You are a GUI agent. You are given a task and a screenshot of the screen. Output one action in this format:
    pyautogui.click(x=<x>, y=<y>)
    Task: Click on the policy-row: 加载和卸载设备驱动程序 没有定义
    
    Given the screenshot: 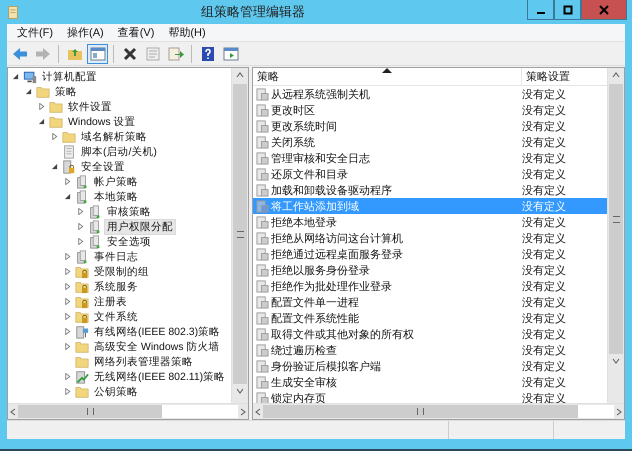 What is the action you would take?
    pyautogui.click(x=430, y=190)
    